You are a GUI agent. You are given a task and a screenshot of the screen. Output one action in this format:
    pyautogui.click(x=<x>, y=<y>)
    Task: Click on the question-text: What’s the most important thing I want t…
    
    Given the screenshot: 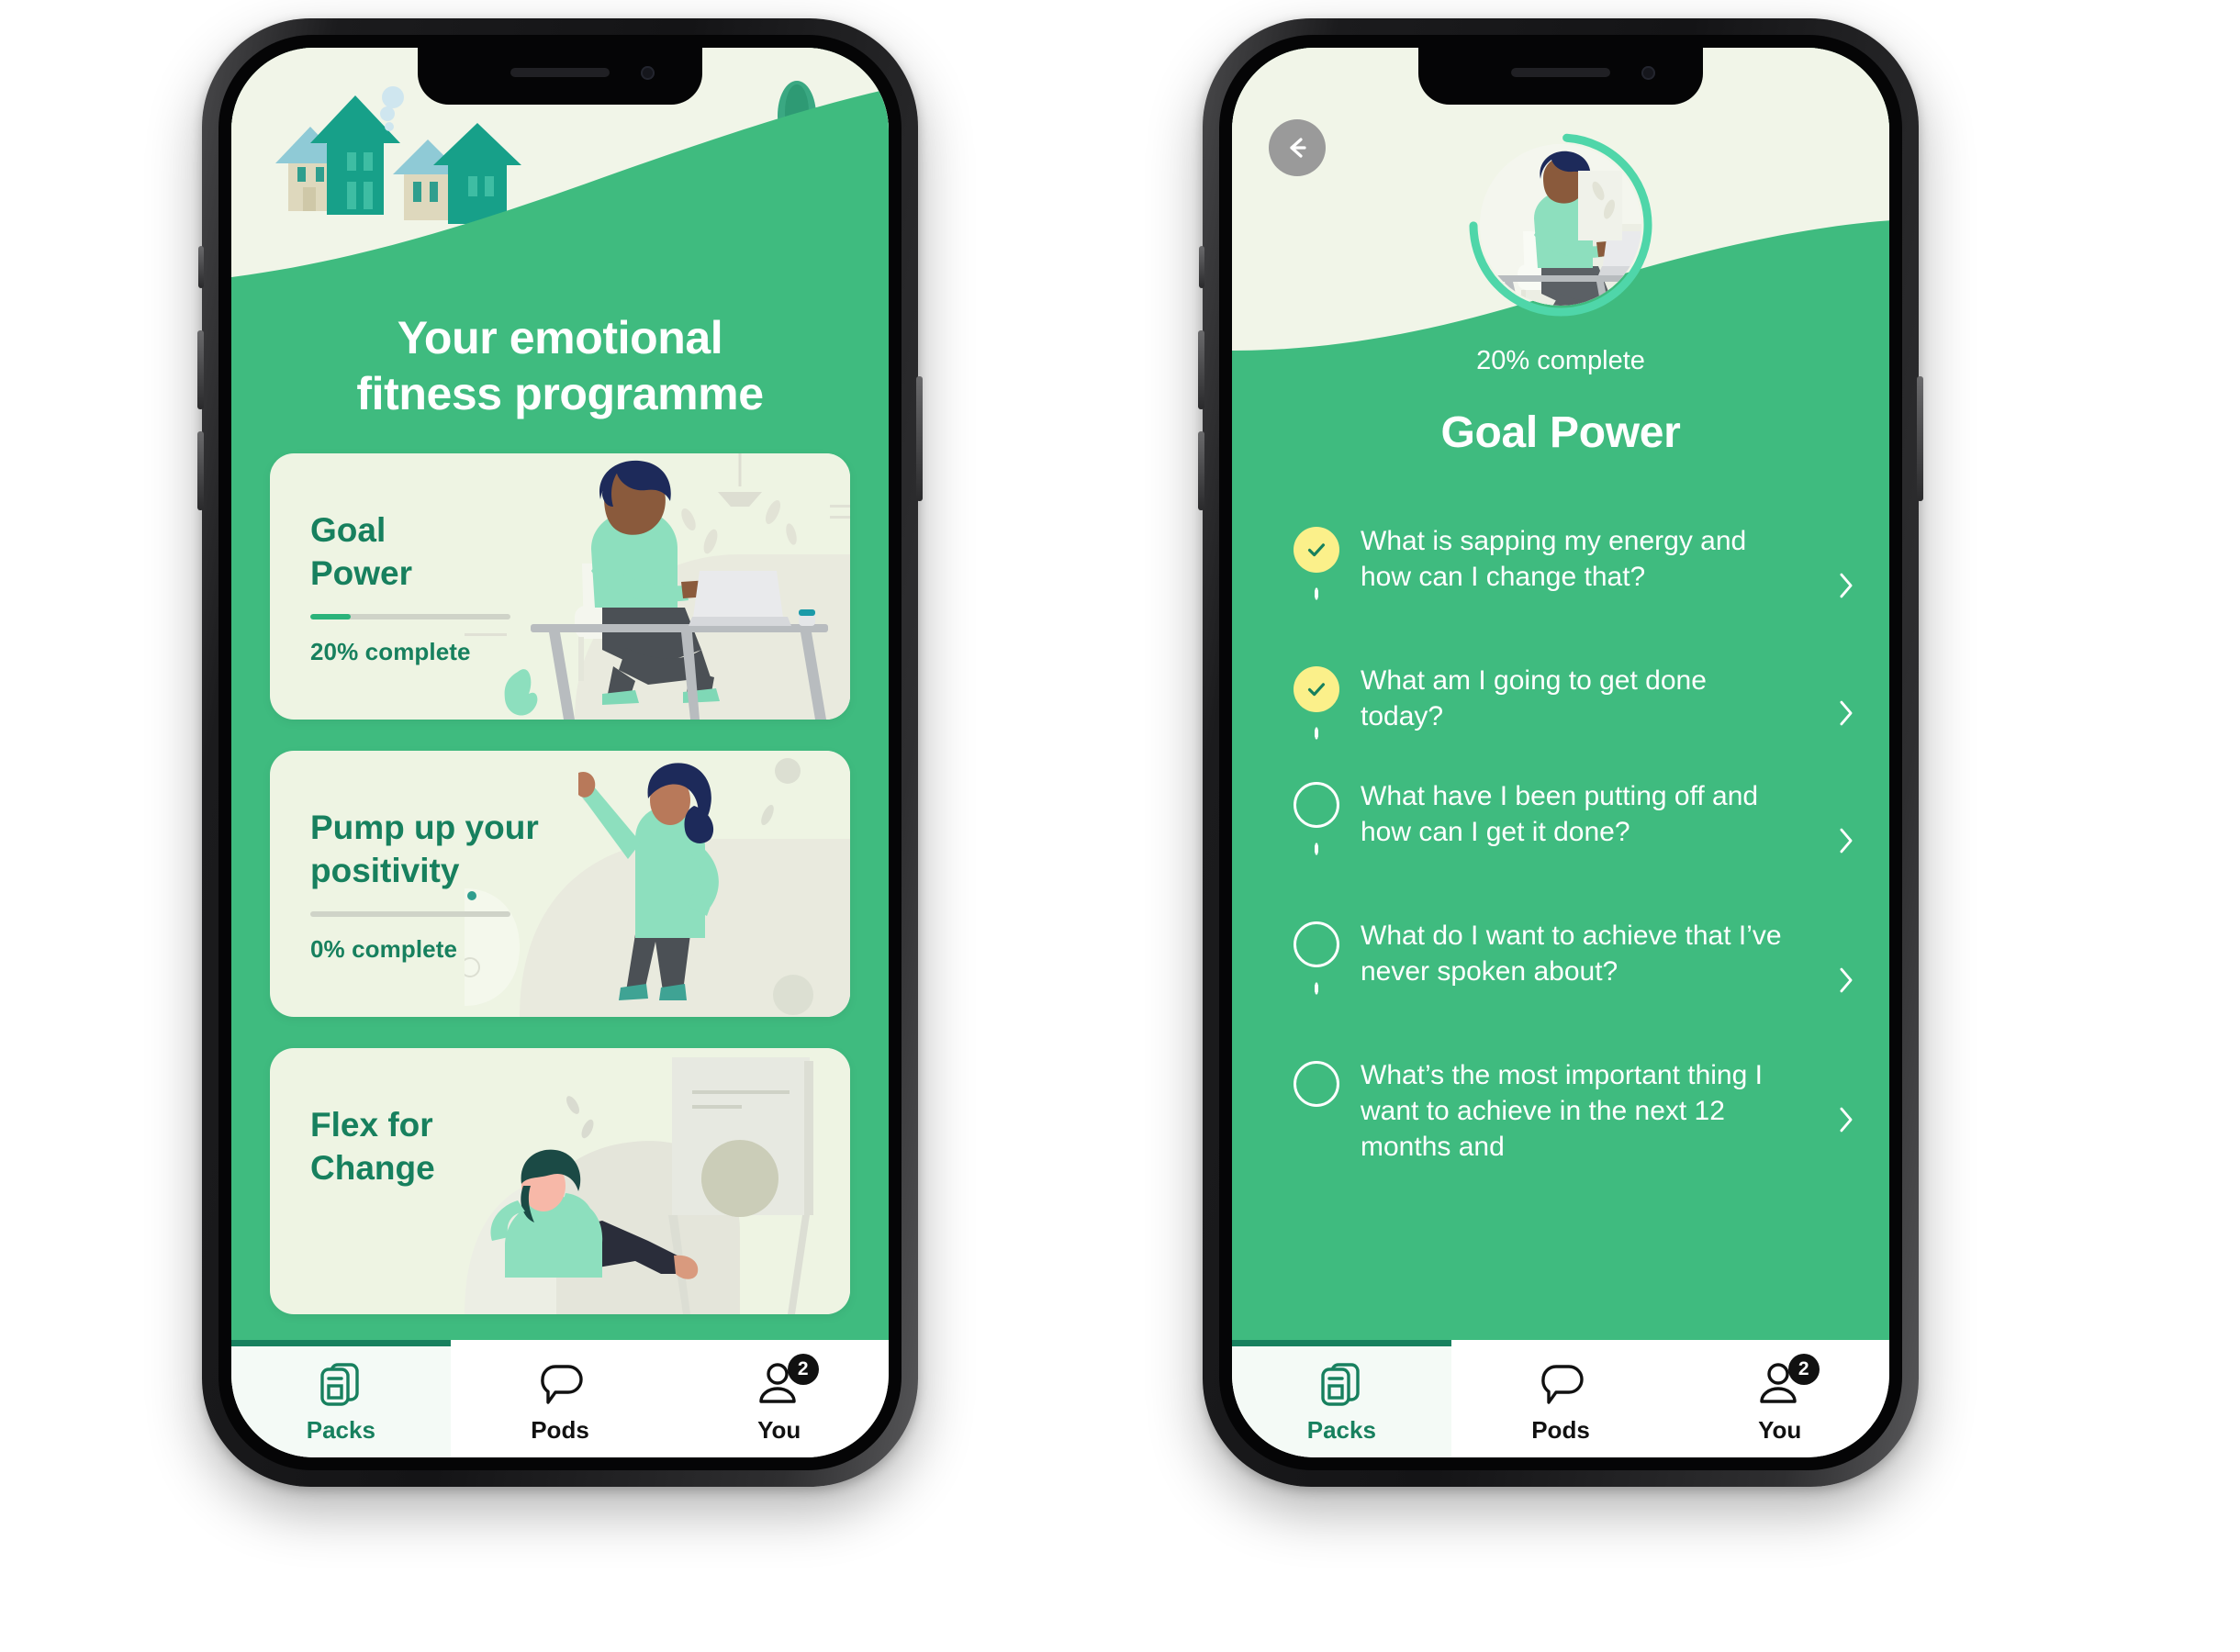 What is the action you would take?
    pyautogui.click(x=1562, y=1111)
    